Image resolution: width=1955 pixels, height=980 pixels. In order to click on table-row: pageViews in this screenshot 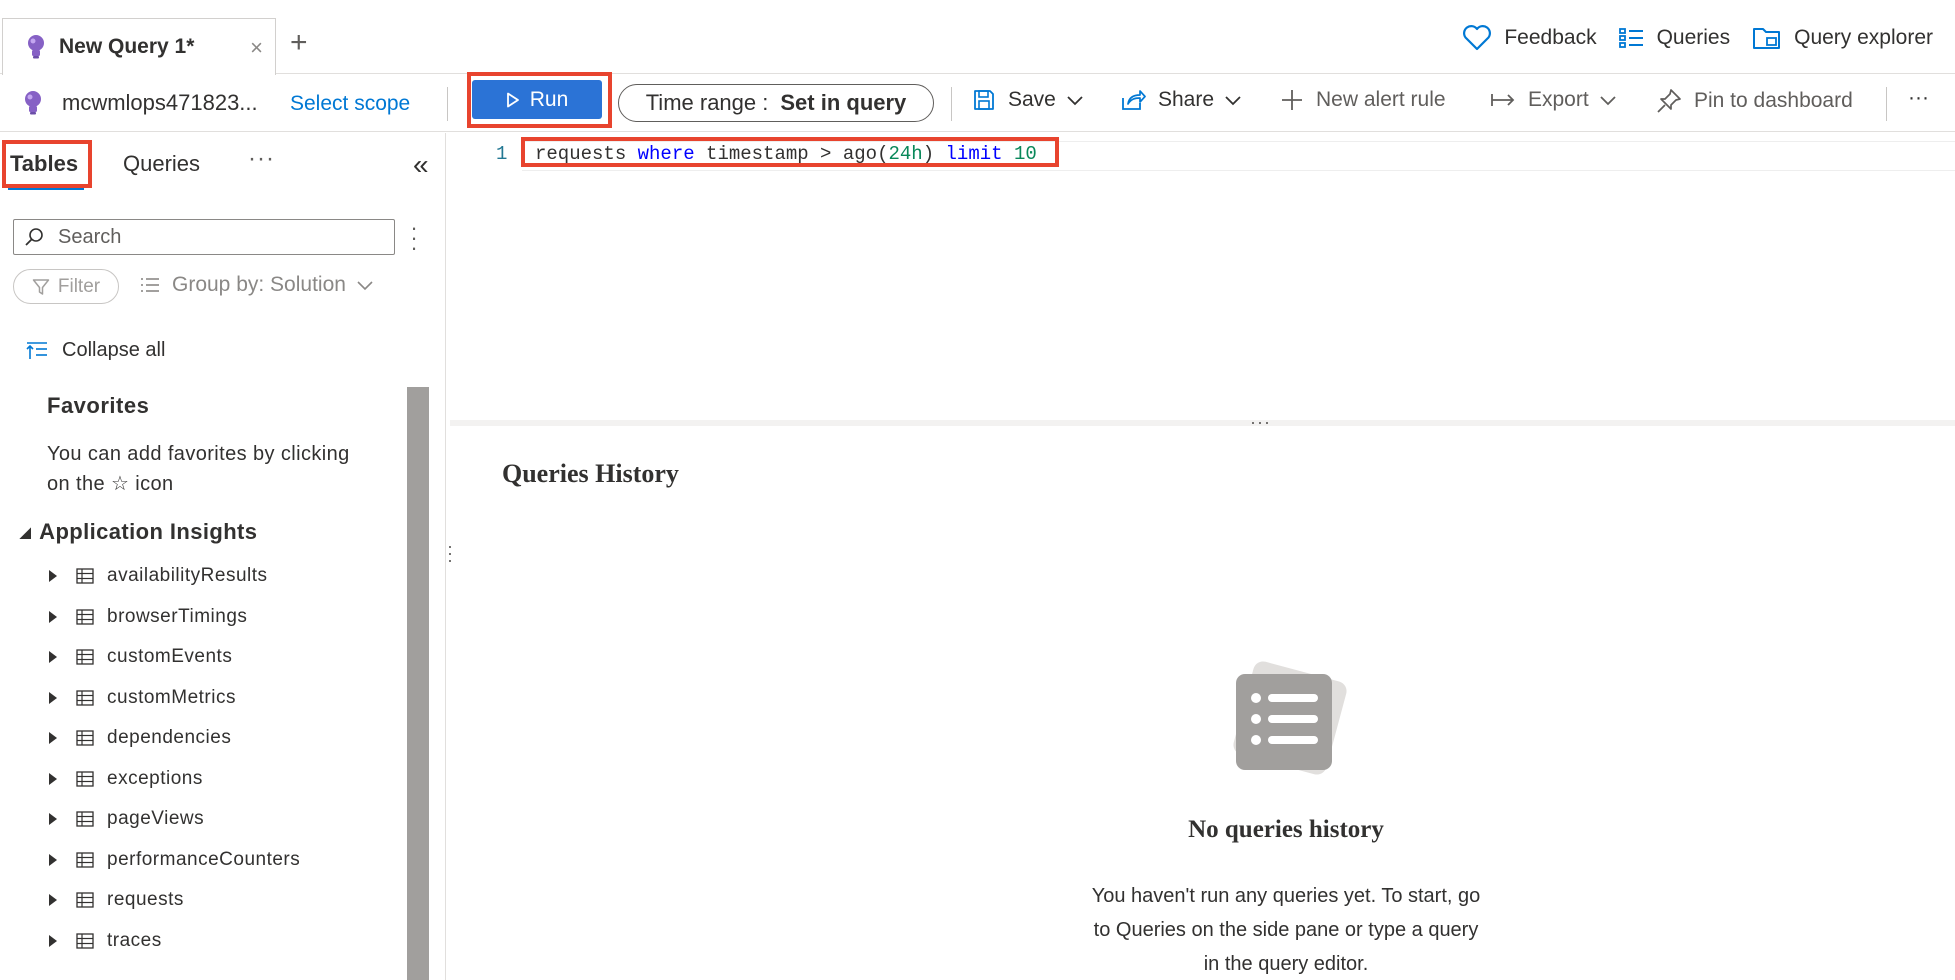, I will do `click(200, 819)`.